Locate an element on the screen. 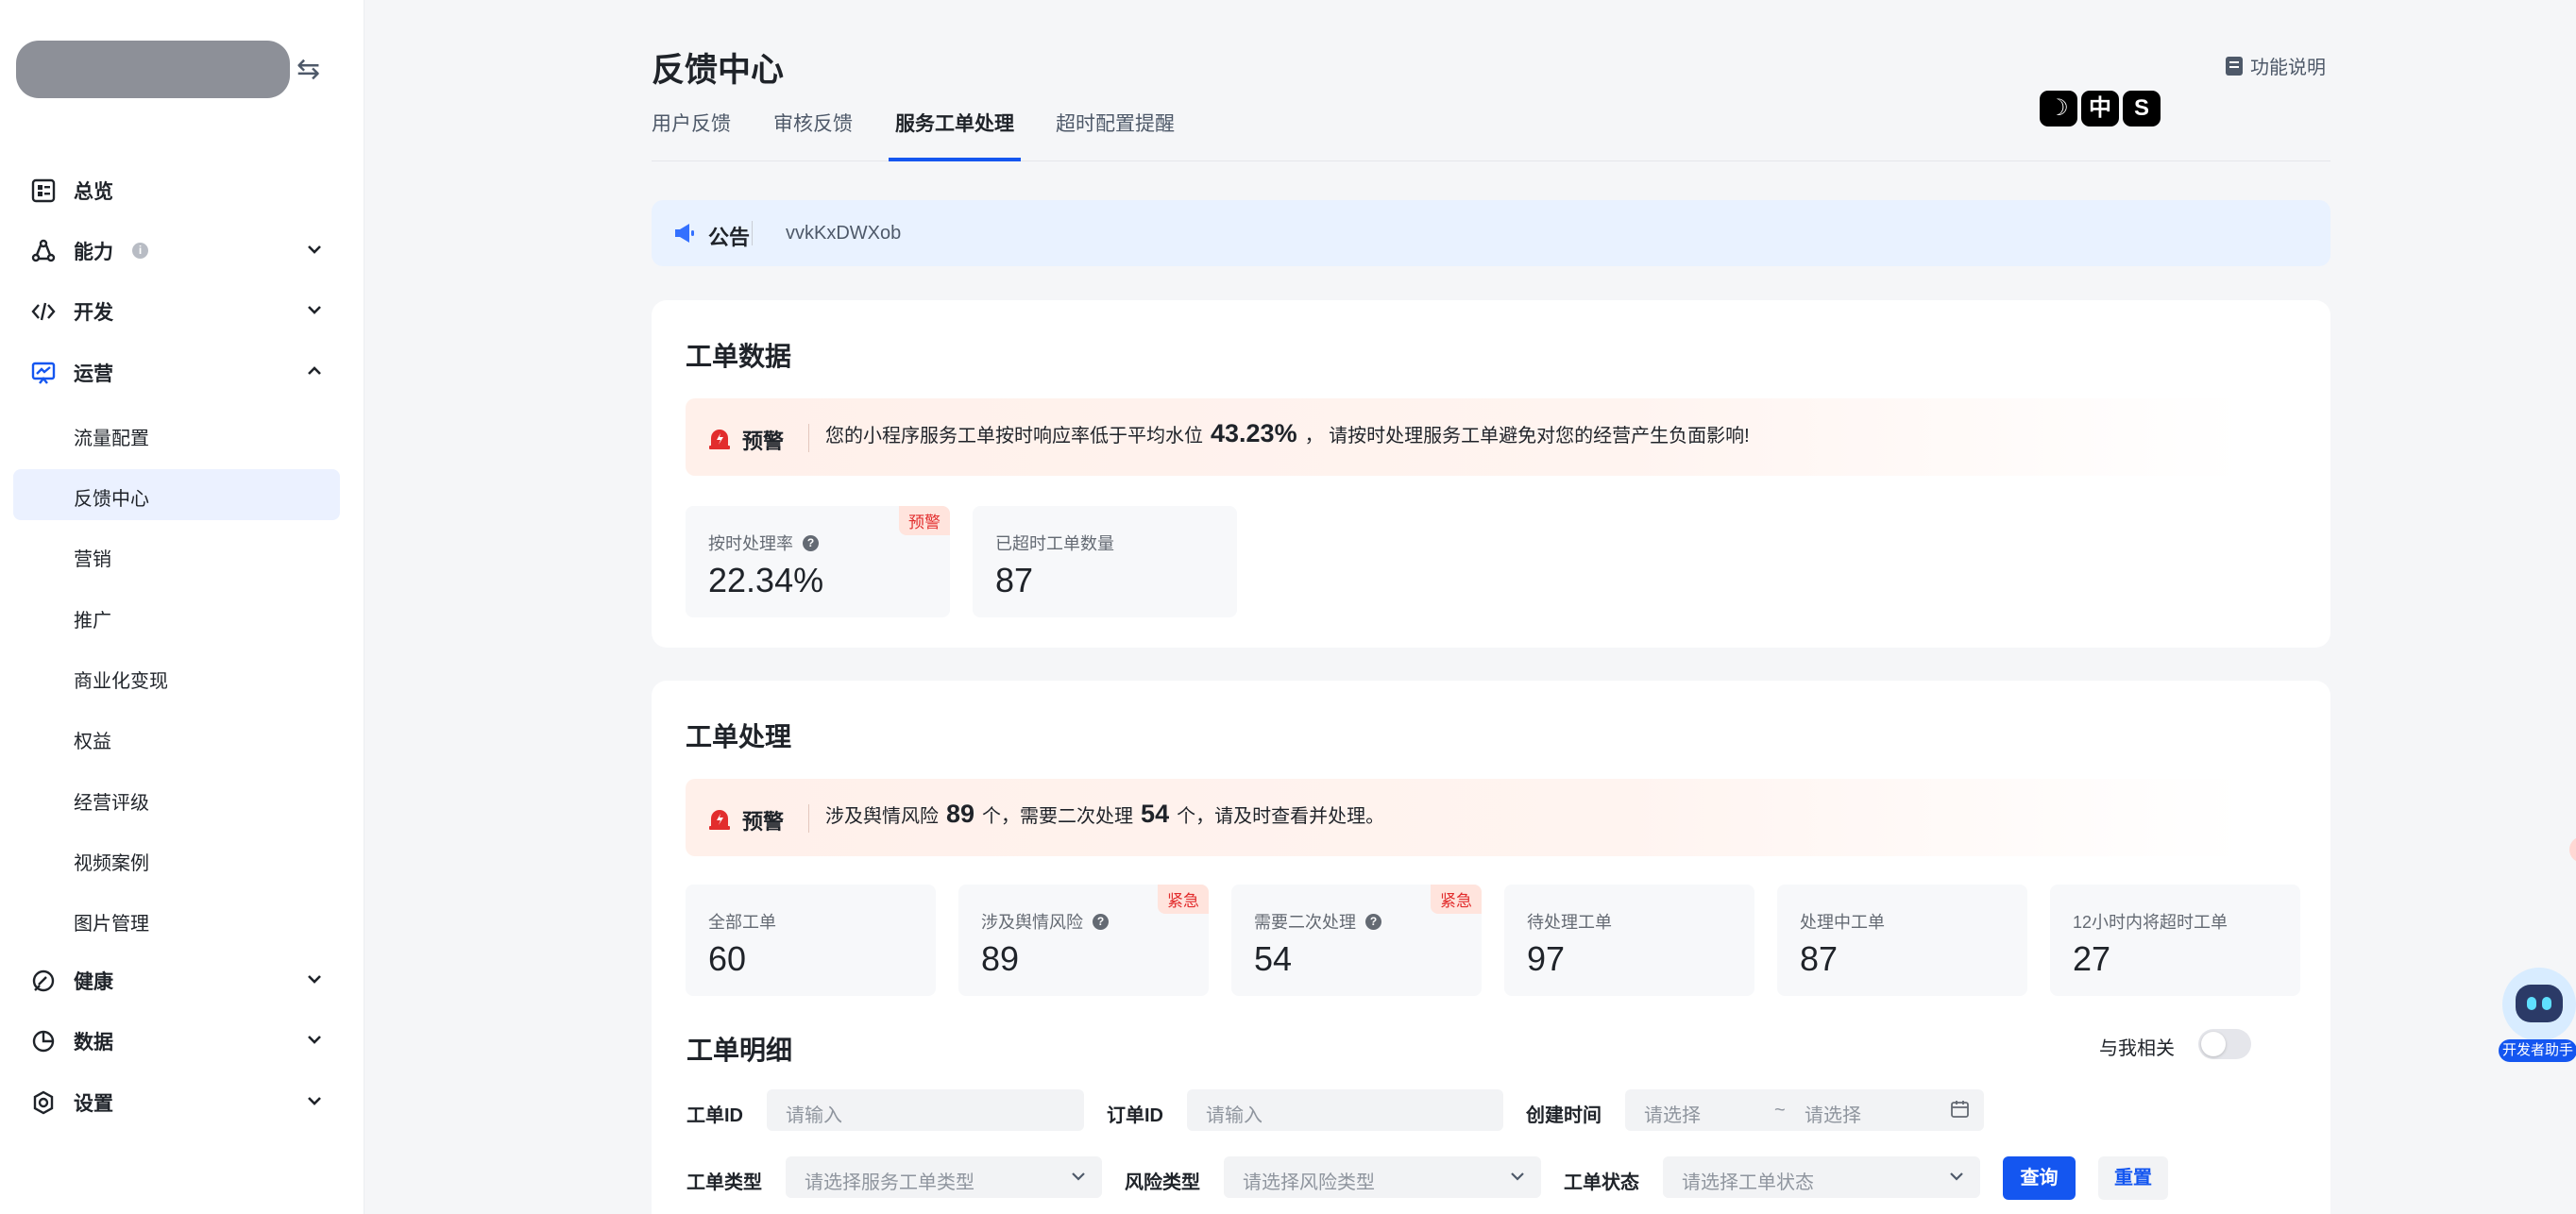 This screenshot has width=2576, height=1214. ticket-type-select: 请选择服务工单类型 is located at coordinates (944, 1177).